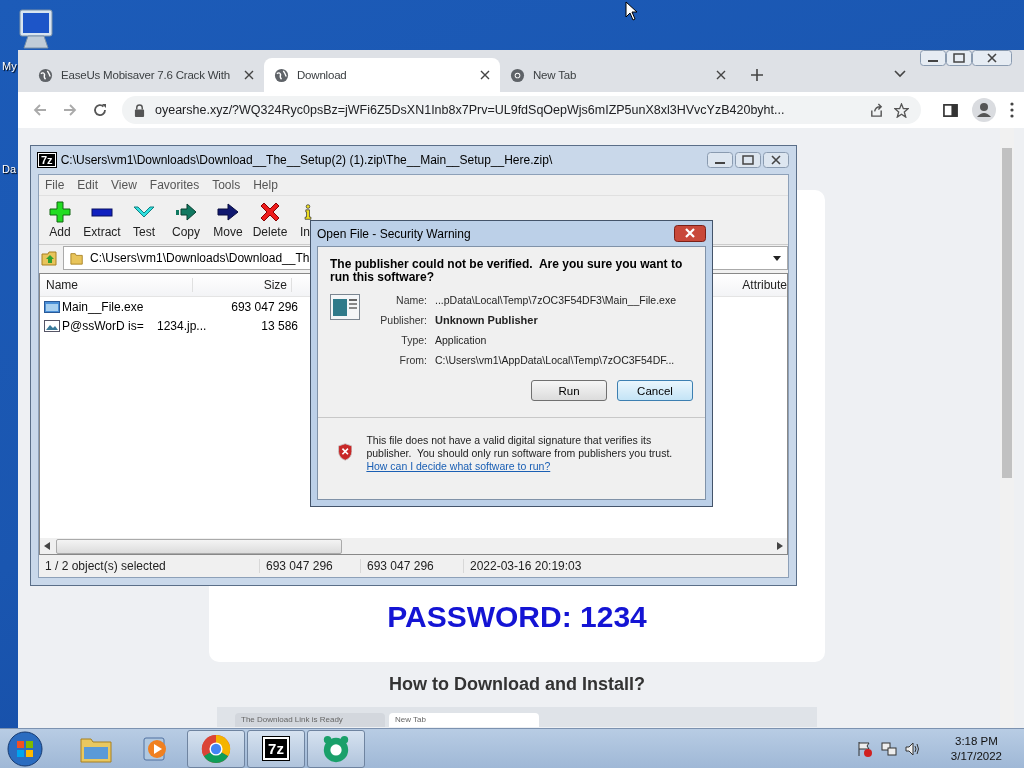 The image size is (1024, 768). Describe the element at coordinates (279, 325) in the screenshot. I see `file-size: 13 586` at that location.